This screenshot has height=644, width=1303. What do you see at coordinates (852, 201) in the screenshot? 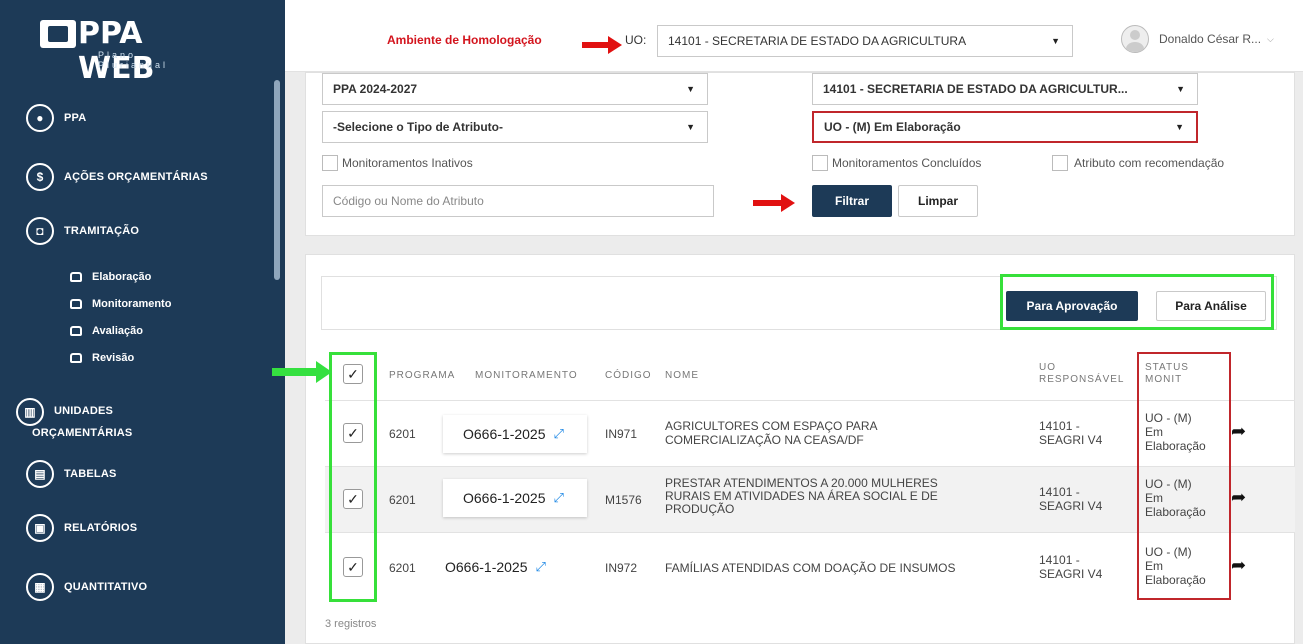
I see `filtrar-button: Filtrar` at bounding box center [852, 201].